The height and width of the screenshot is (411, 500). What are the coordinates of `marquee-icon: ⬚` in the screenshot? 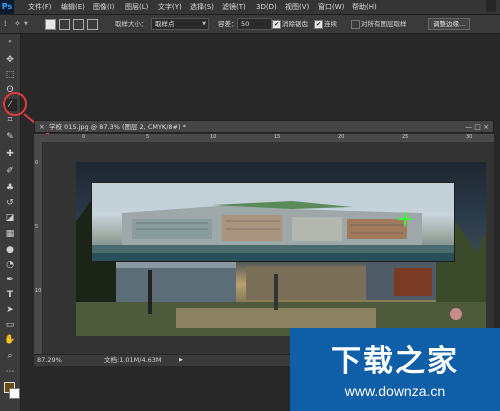 It's located at (10, 75).